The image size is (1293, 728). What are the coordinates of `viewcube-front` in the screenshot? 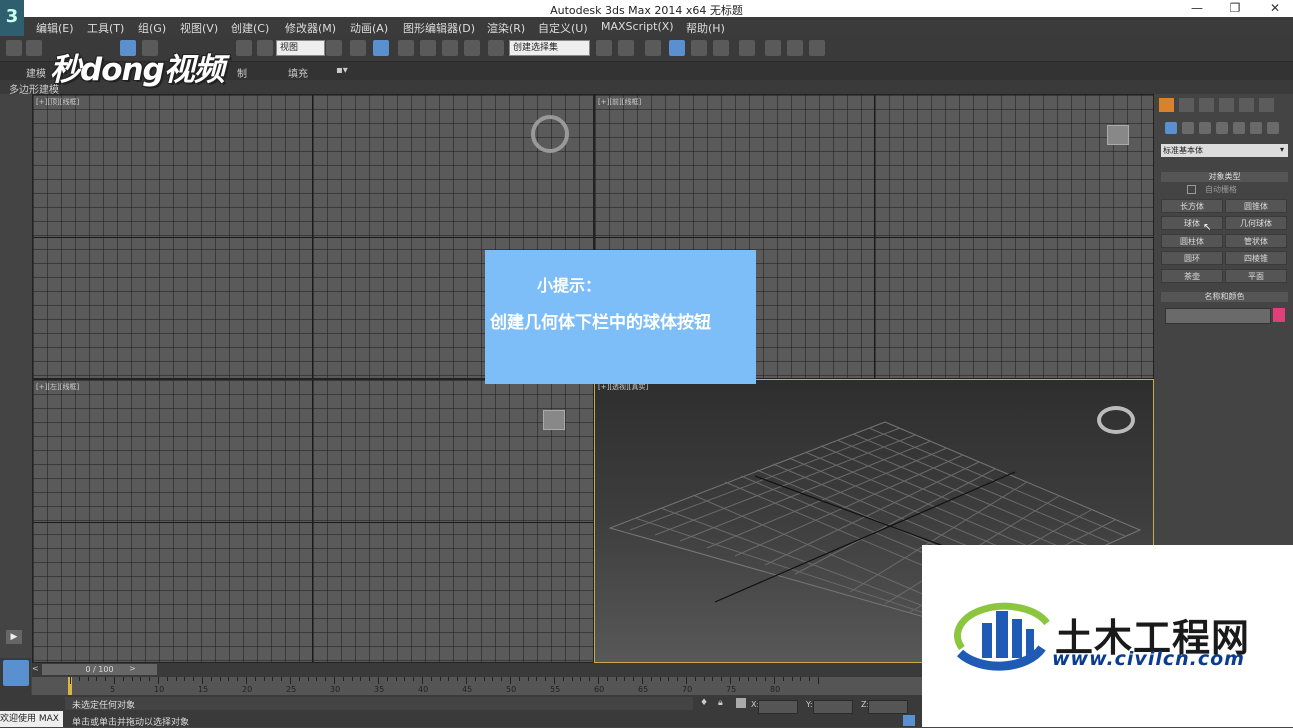 It's located at (1118, 135).